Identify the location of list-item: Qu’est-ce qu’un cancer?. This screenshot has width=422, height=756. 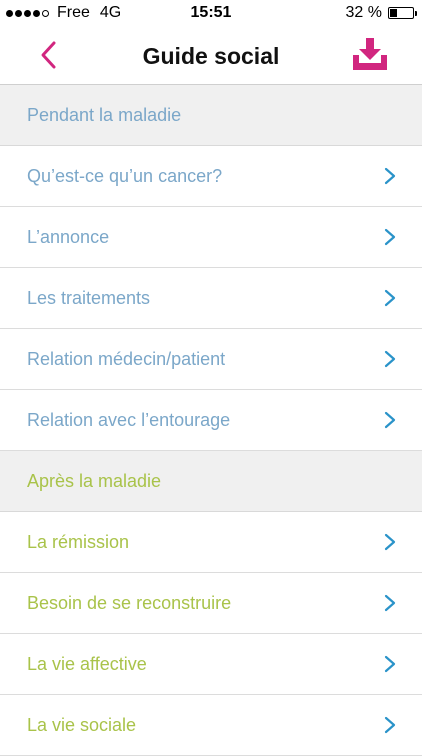
(211, 176).